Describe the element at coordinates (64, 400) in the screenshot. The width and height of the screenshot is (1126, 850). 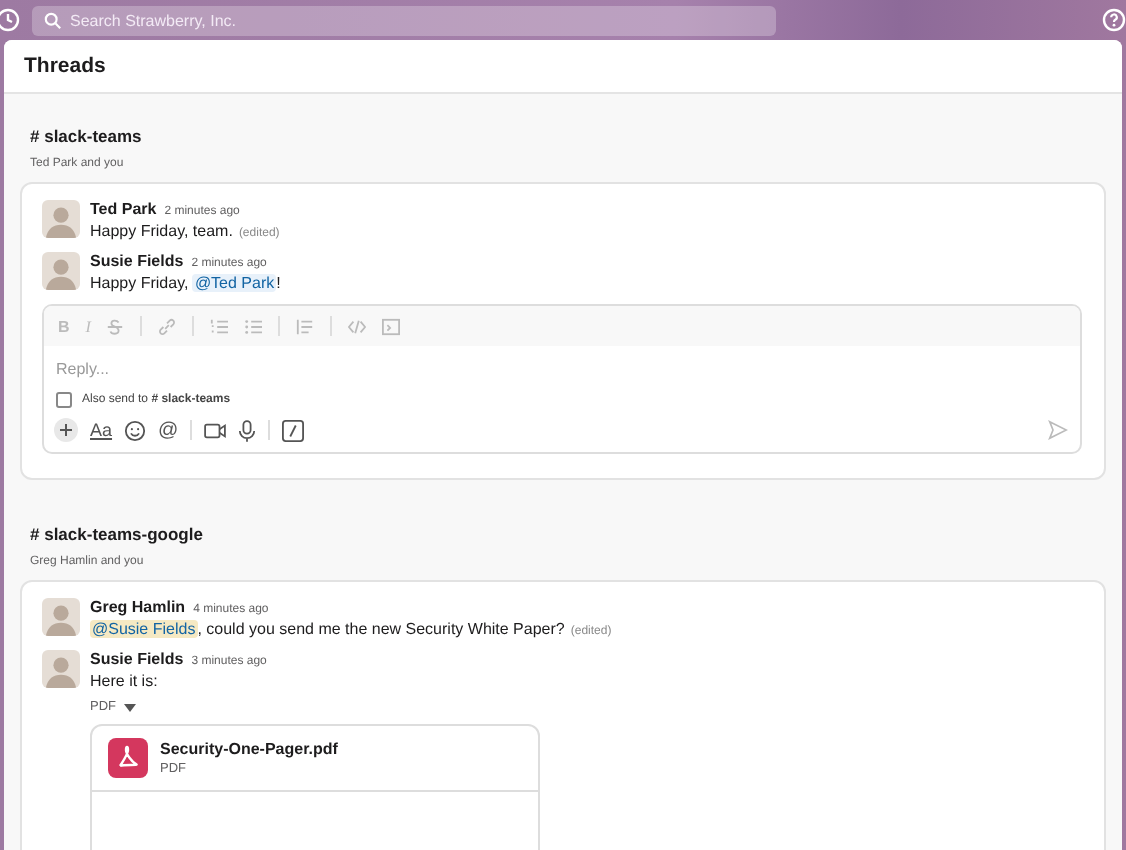
I see `also-send-checkbox` at that location.